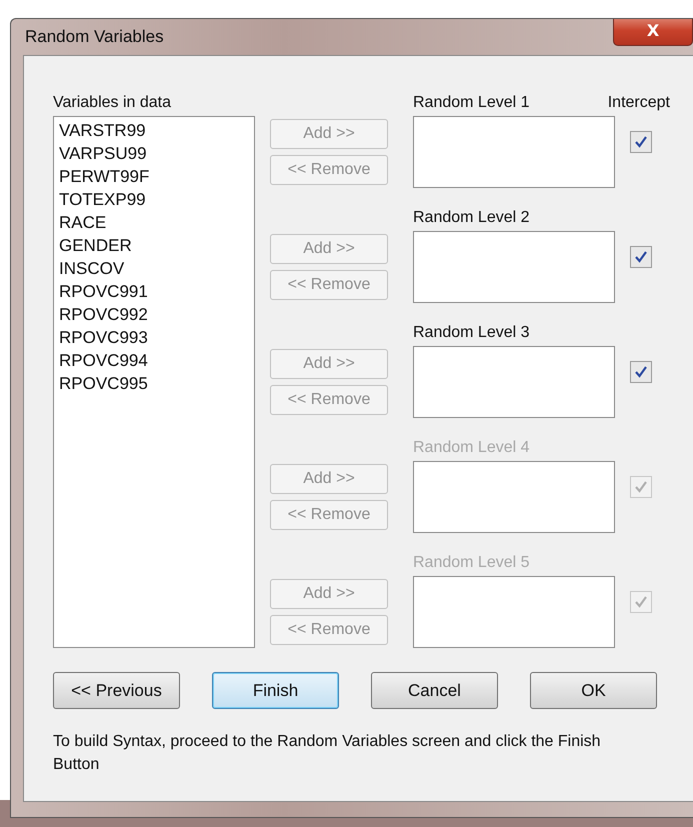  What do you see at coordinates (327, 753) in the screenshot?
I see `instruction-text: To build Syntax, proceed to the Random Variables screen and click the Finish Button` at bounding box center [327, 753].